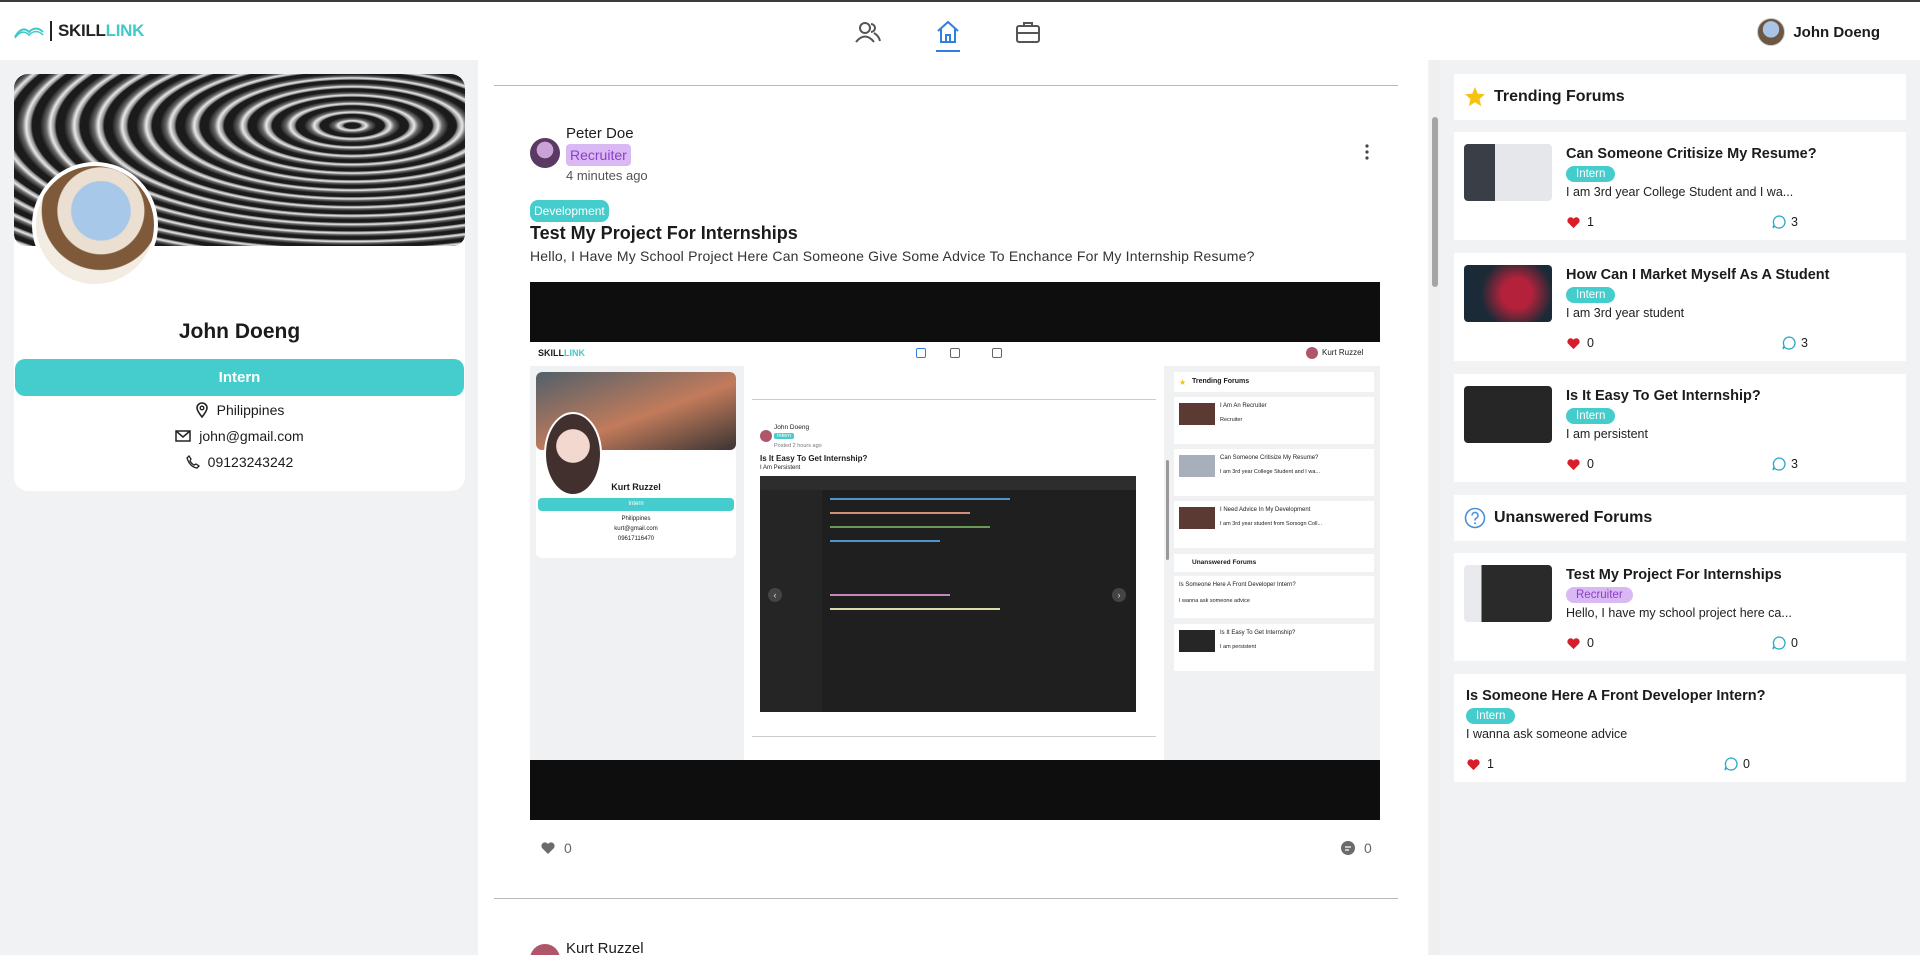  I want to click on profile-role-badge: Intern, so click(239, 377).